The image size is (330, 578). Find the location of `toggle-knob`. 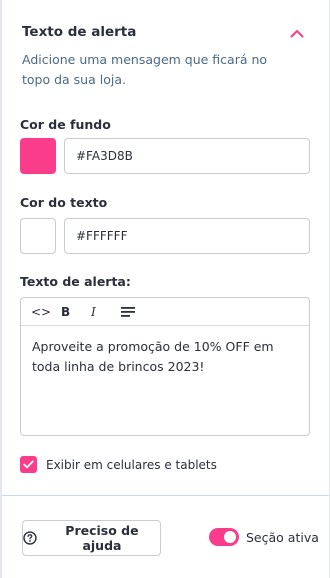

toggle-knob is located at coordinates (230, 537).